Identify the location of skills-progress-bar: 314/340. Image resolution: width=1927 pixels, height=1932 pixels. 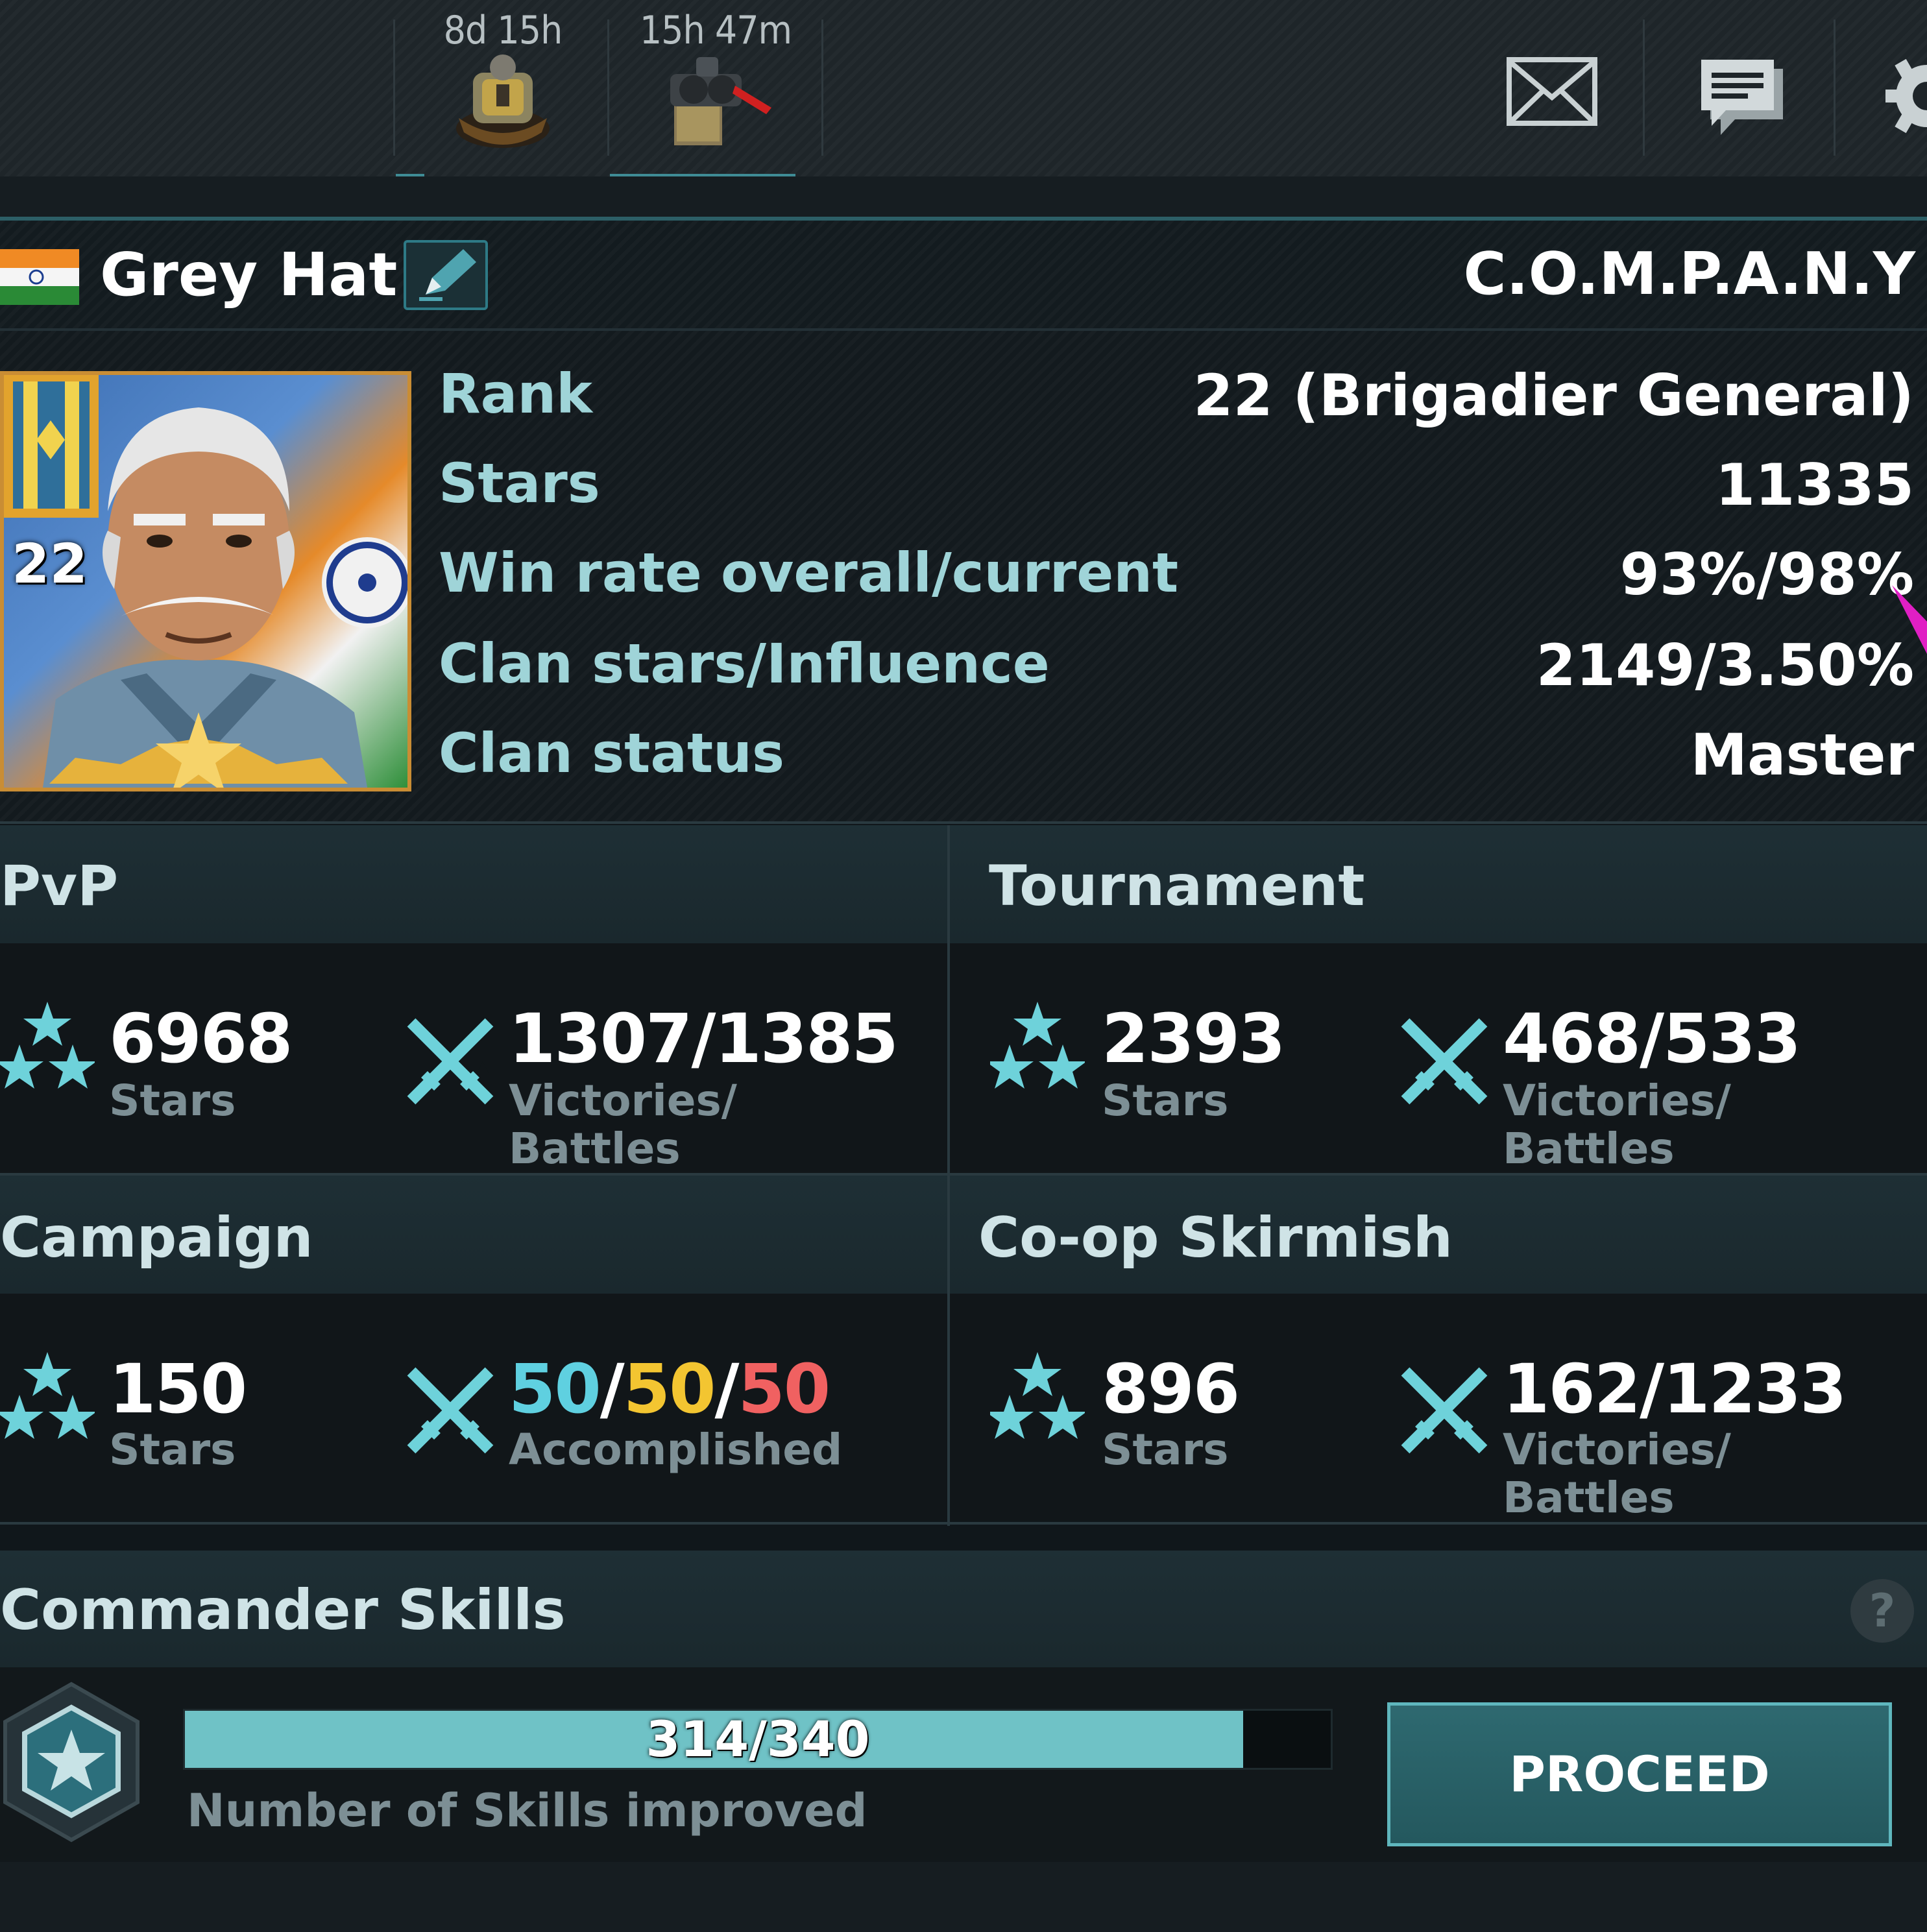
(758, 1739).